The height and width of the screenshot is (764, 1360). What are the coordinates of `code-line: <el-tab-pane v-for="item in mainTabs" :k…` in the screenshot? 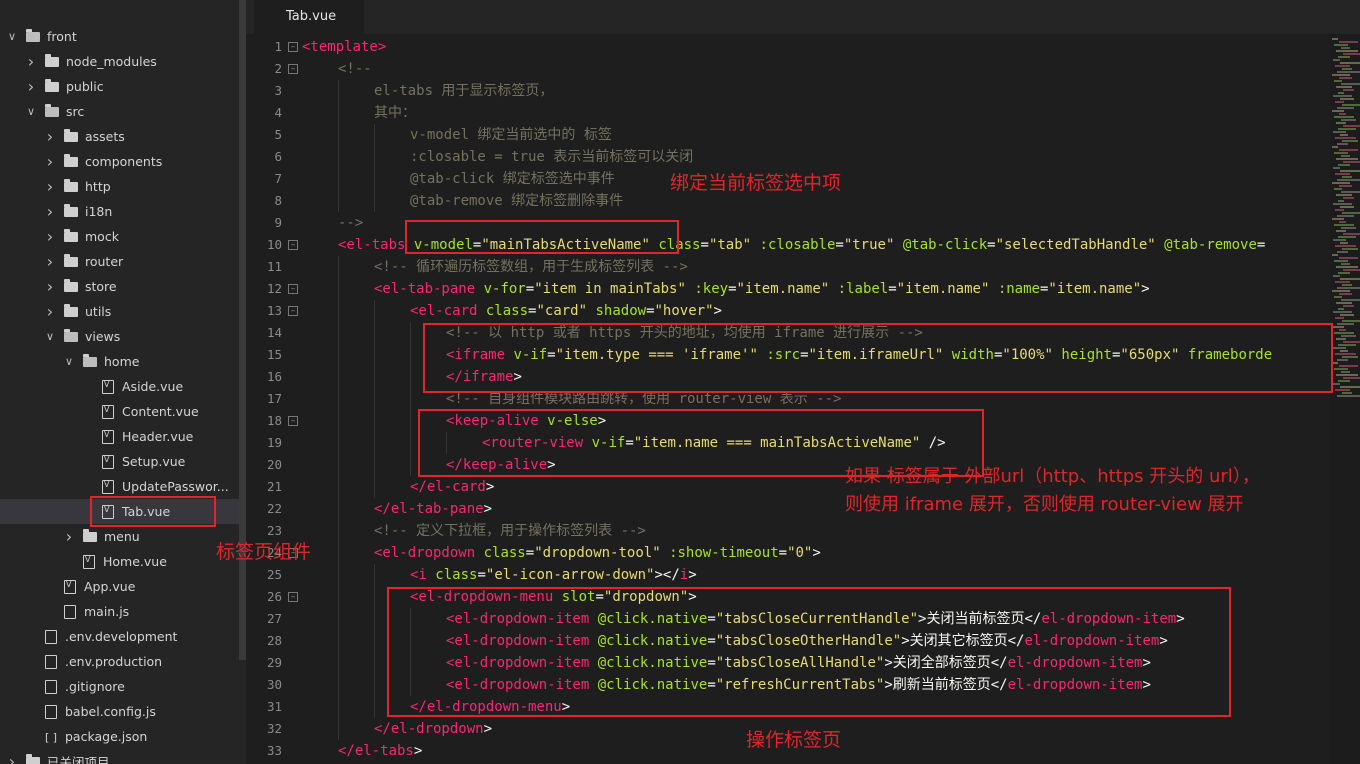 It's located at (762, 289).